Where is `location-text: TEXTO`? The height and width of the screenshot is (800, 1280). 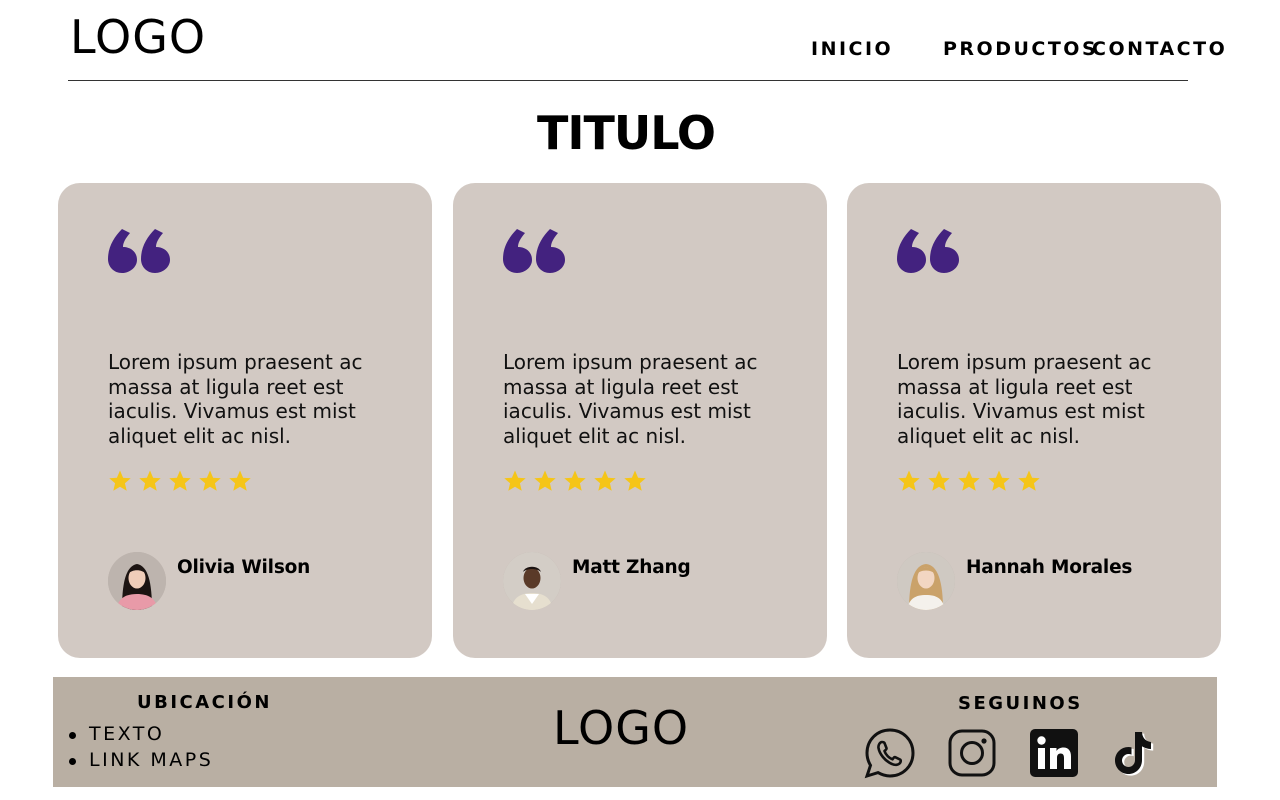
location-text: TEXTO is located at coordinates (127, 734).